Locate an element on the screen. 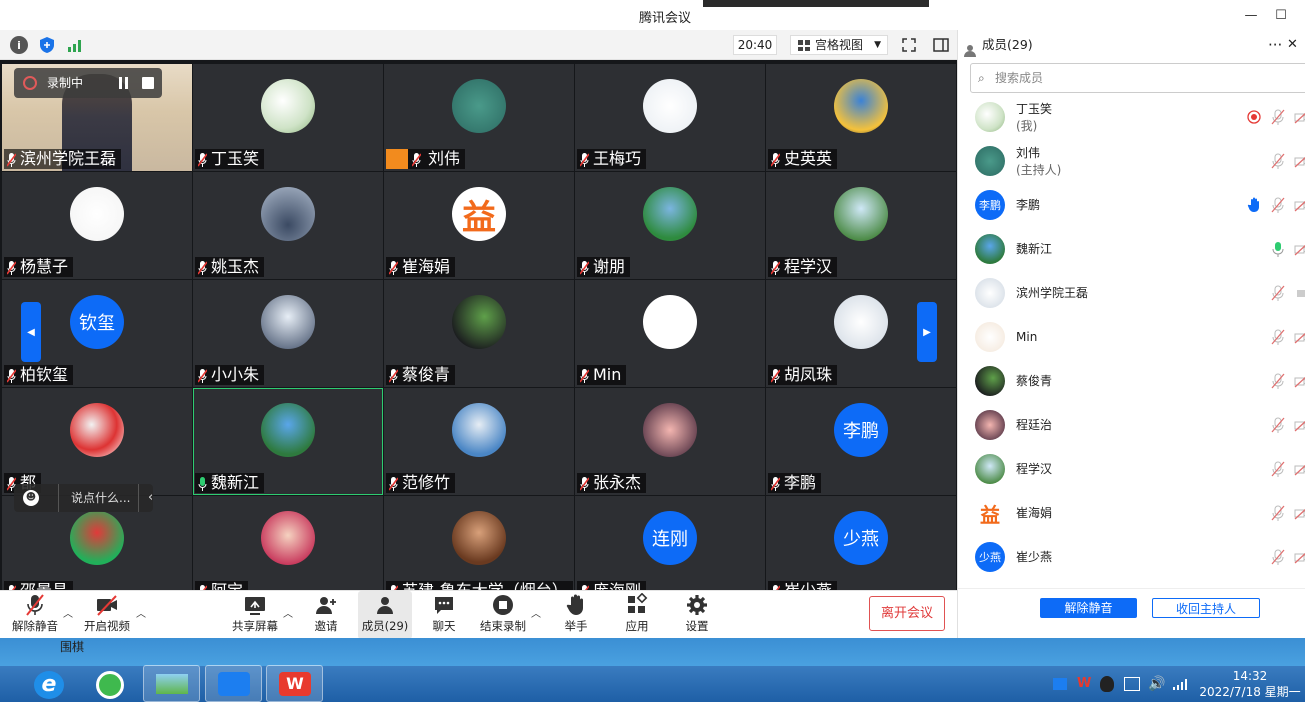  collapse-chevron-icon: ‹ is located at coordinates (150, 498).